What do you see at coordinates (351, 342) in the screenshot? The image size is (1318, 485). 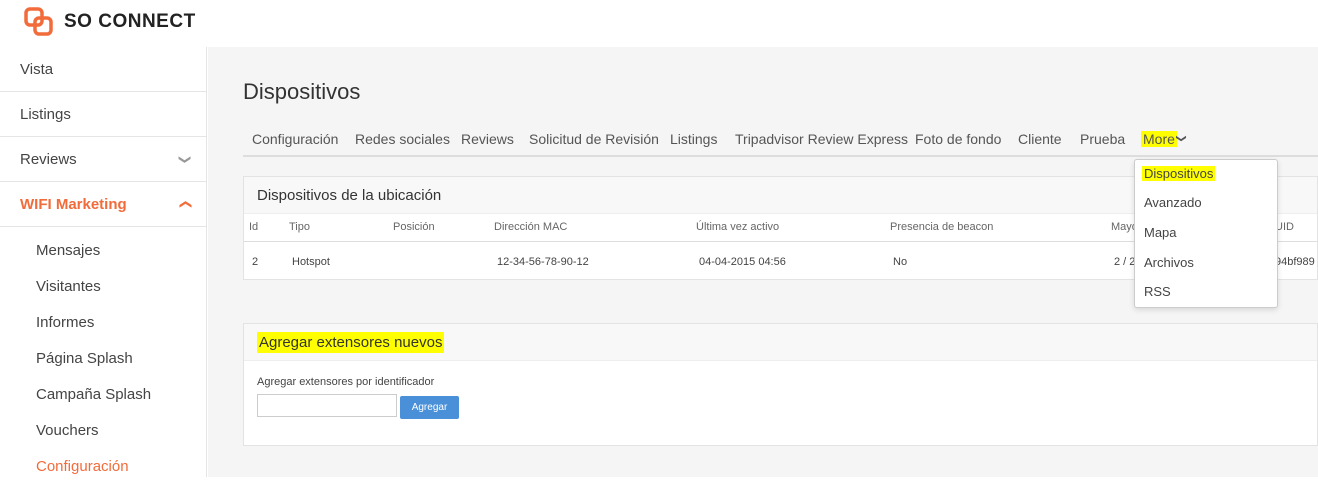 I see `extenders-panel-title: Agregar extensores nuevos` at bounding box center [351, 342].